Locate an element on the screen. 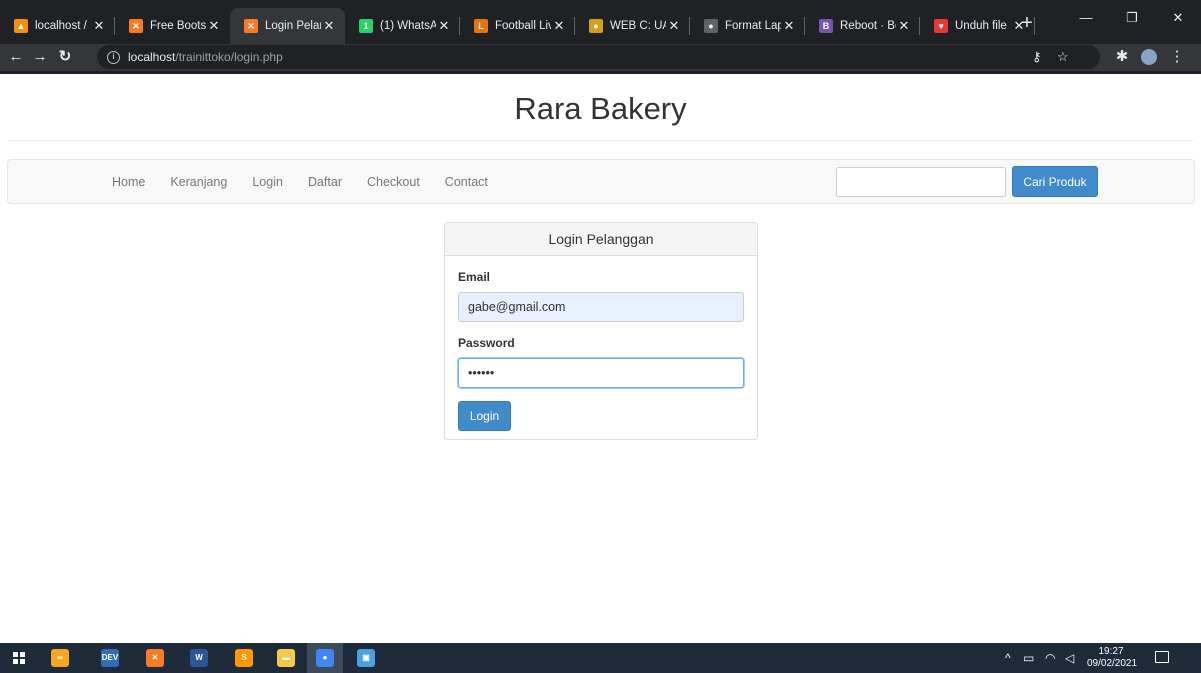  browser-tab: 1 (1) WhatsA ✕ is located at coordinates (402, 26).